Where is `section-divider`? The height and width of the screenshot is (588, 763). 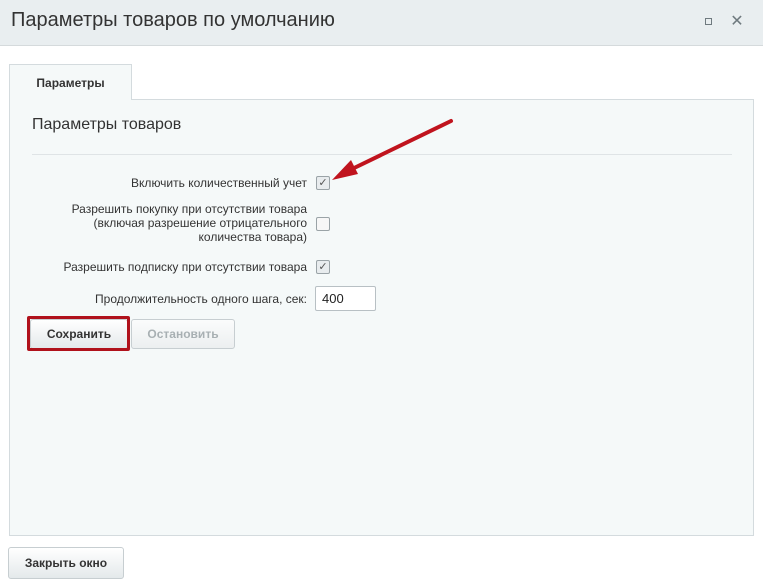 section-divider is located at coordinates (382, 154).